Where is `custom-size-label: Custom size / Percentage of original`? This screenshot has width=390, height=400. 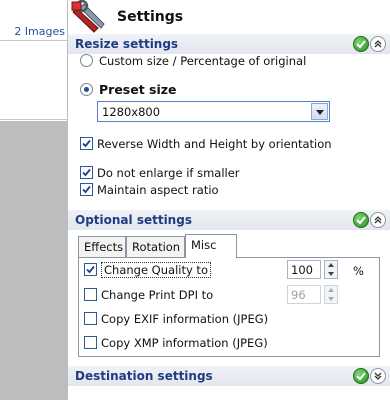
custom-size-label: Custom size / Percentage of original is located at coordinates (203, 61).